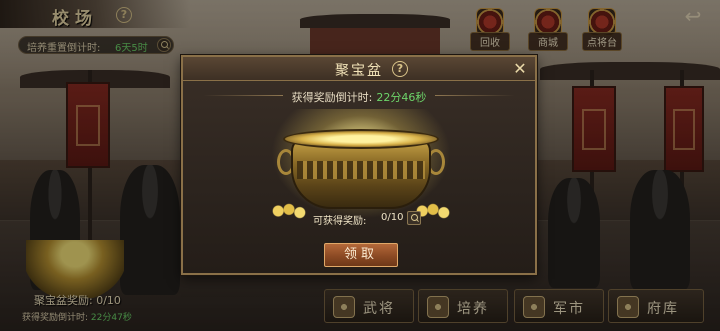  Describe the element at coordinates (289, 211) in the screenshot. I see `gold-coins-icon` at that location.